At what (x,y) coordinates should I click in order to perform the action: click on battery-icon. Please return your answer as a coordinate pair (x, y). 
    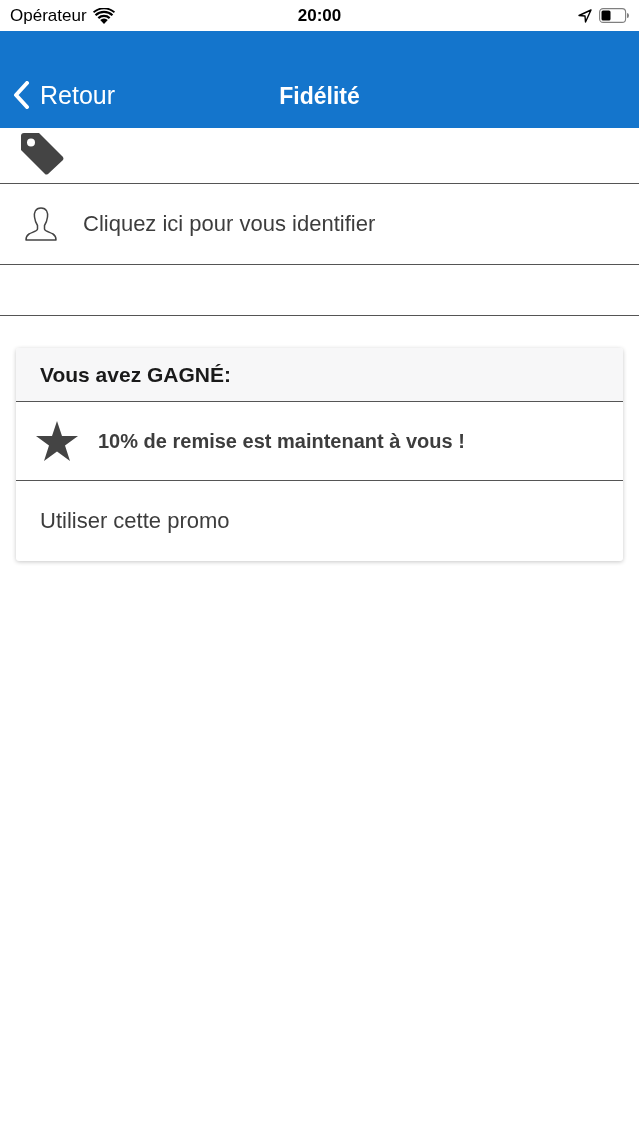
    Looking at the image, I should click on (614, 15).